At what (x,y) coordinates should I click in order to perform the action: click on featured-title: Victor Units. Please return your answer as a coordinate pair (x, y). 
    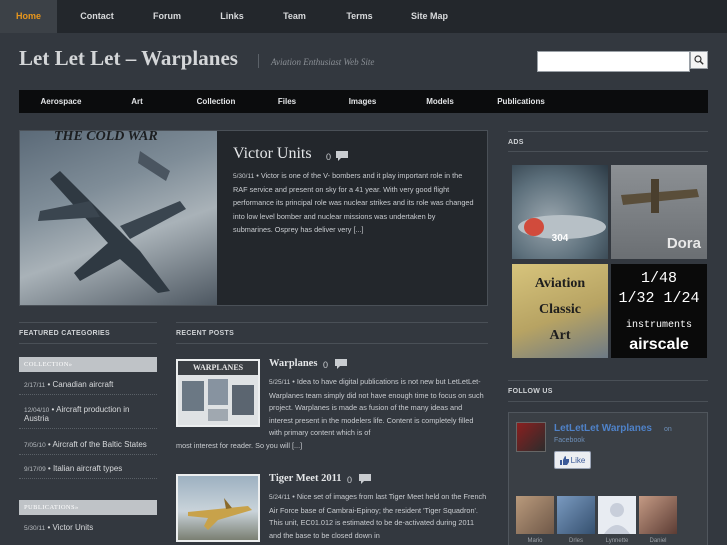
    Looking at the image, I should click on (272, 154).